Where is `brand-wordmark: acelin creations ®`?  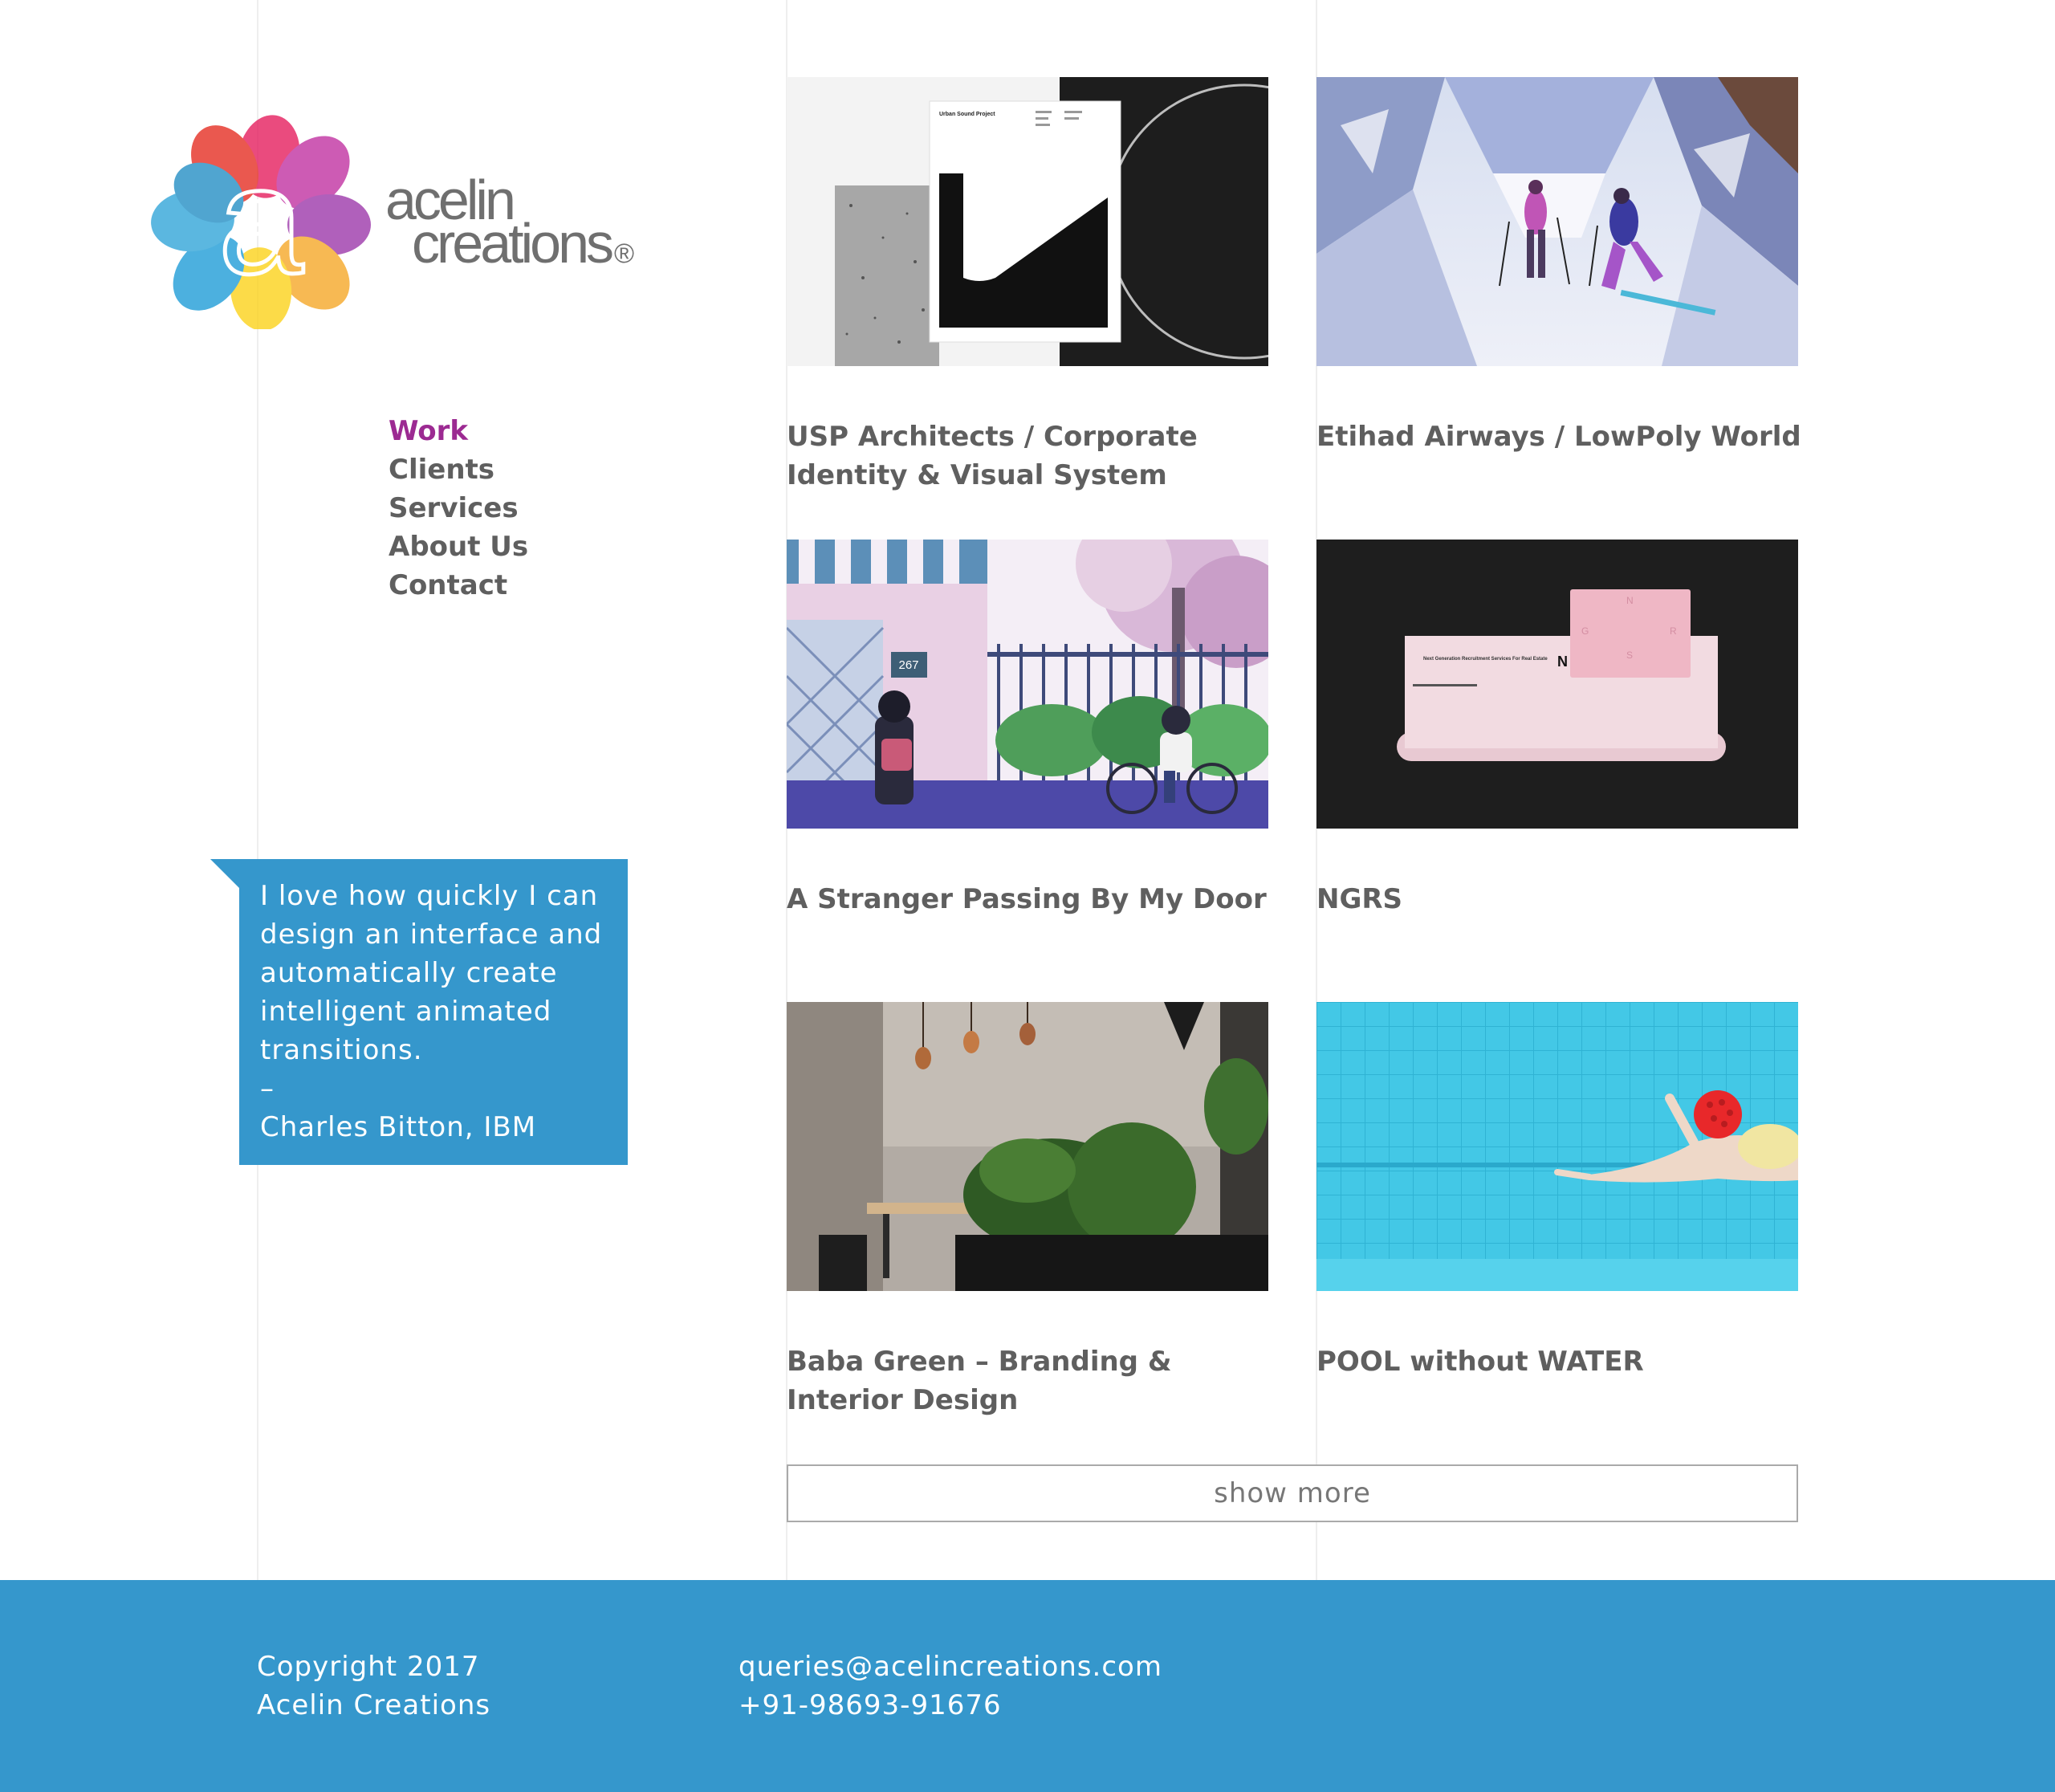
brand-wordmark: acelin creations ® is located at coordinates (510, 223).